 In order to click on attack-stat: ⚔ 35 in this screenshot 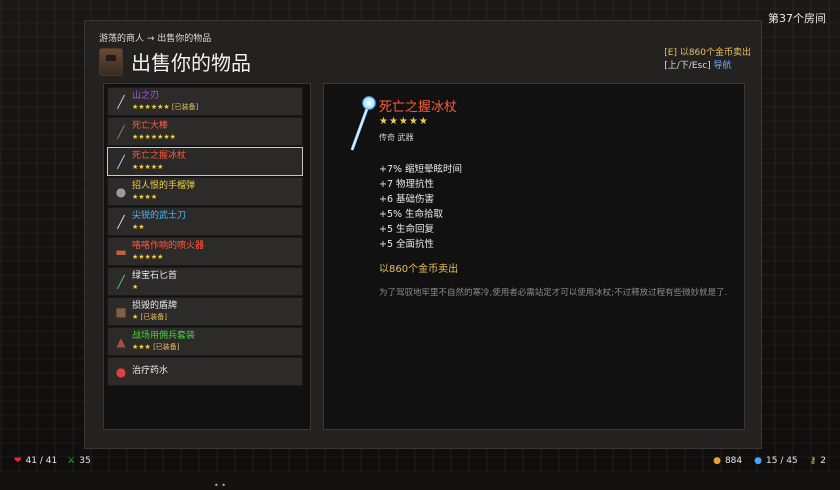, I will do `click(79, 461)`.